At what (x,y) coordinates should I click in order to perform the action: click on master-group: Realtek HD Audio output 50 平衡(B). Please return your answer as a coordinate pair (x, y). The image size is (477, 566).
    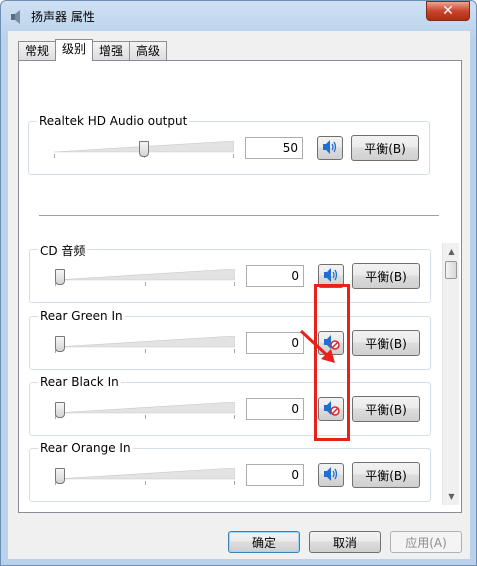
    Looking at the image, I should click on (229, 144).